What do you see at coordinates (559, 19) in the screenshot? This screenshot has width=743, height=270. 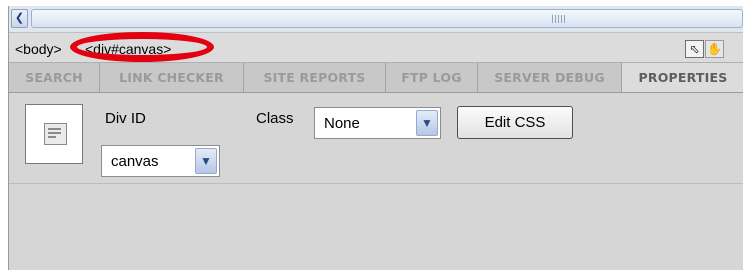 I see `scrollbar-grip` at bounding box center [559, 19].